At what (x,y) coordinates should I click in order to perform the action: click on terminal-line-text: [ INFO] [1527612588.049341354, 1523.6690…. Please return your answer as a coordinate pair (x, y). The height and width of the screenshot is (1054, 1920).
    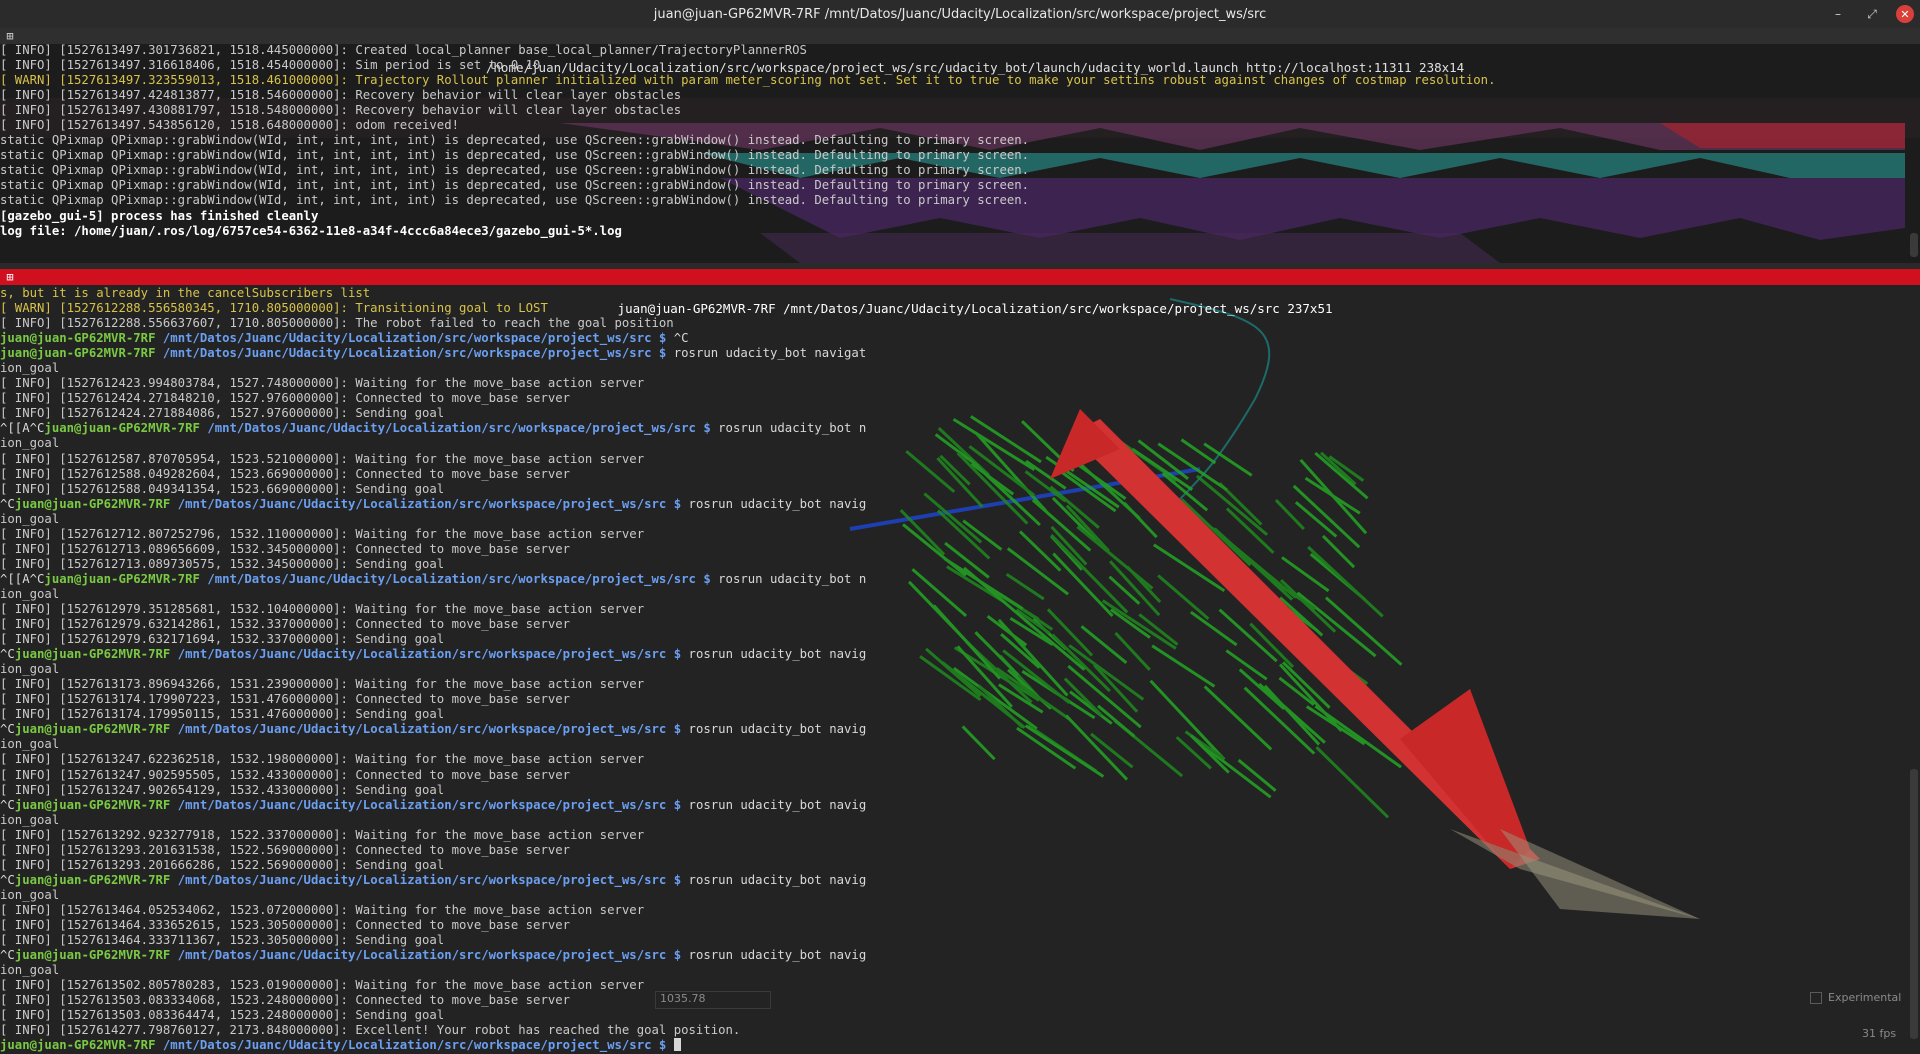
    Looking at the image, I should click on (222, 488).